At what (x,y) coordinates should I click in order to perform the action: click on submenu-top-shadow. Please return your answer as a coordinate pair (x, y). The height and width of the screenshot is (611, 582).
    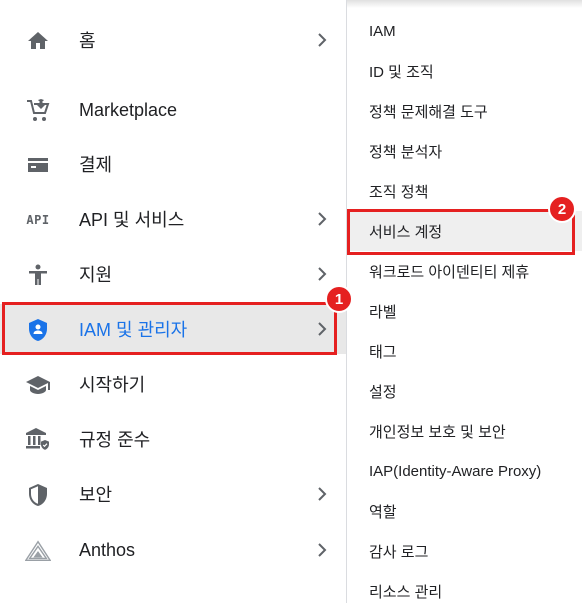
    Looking at the image, I should click on (464, 4).